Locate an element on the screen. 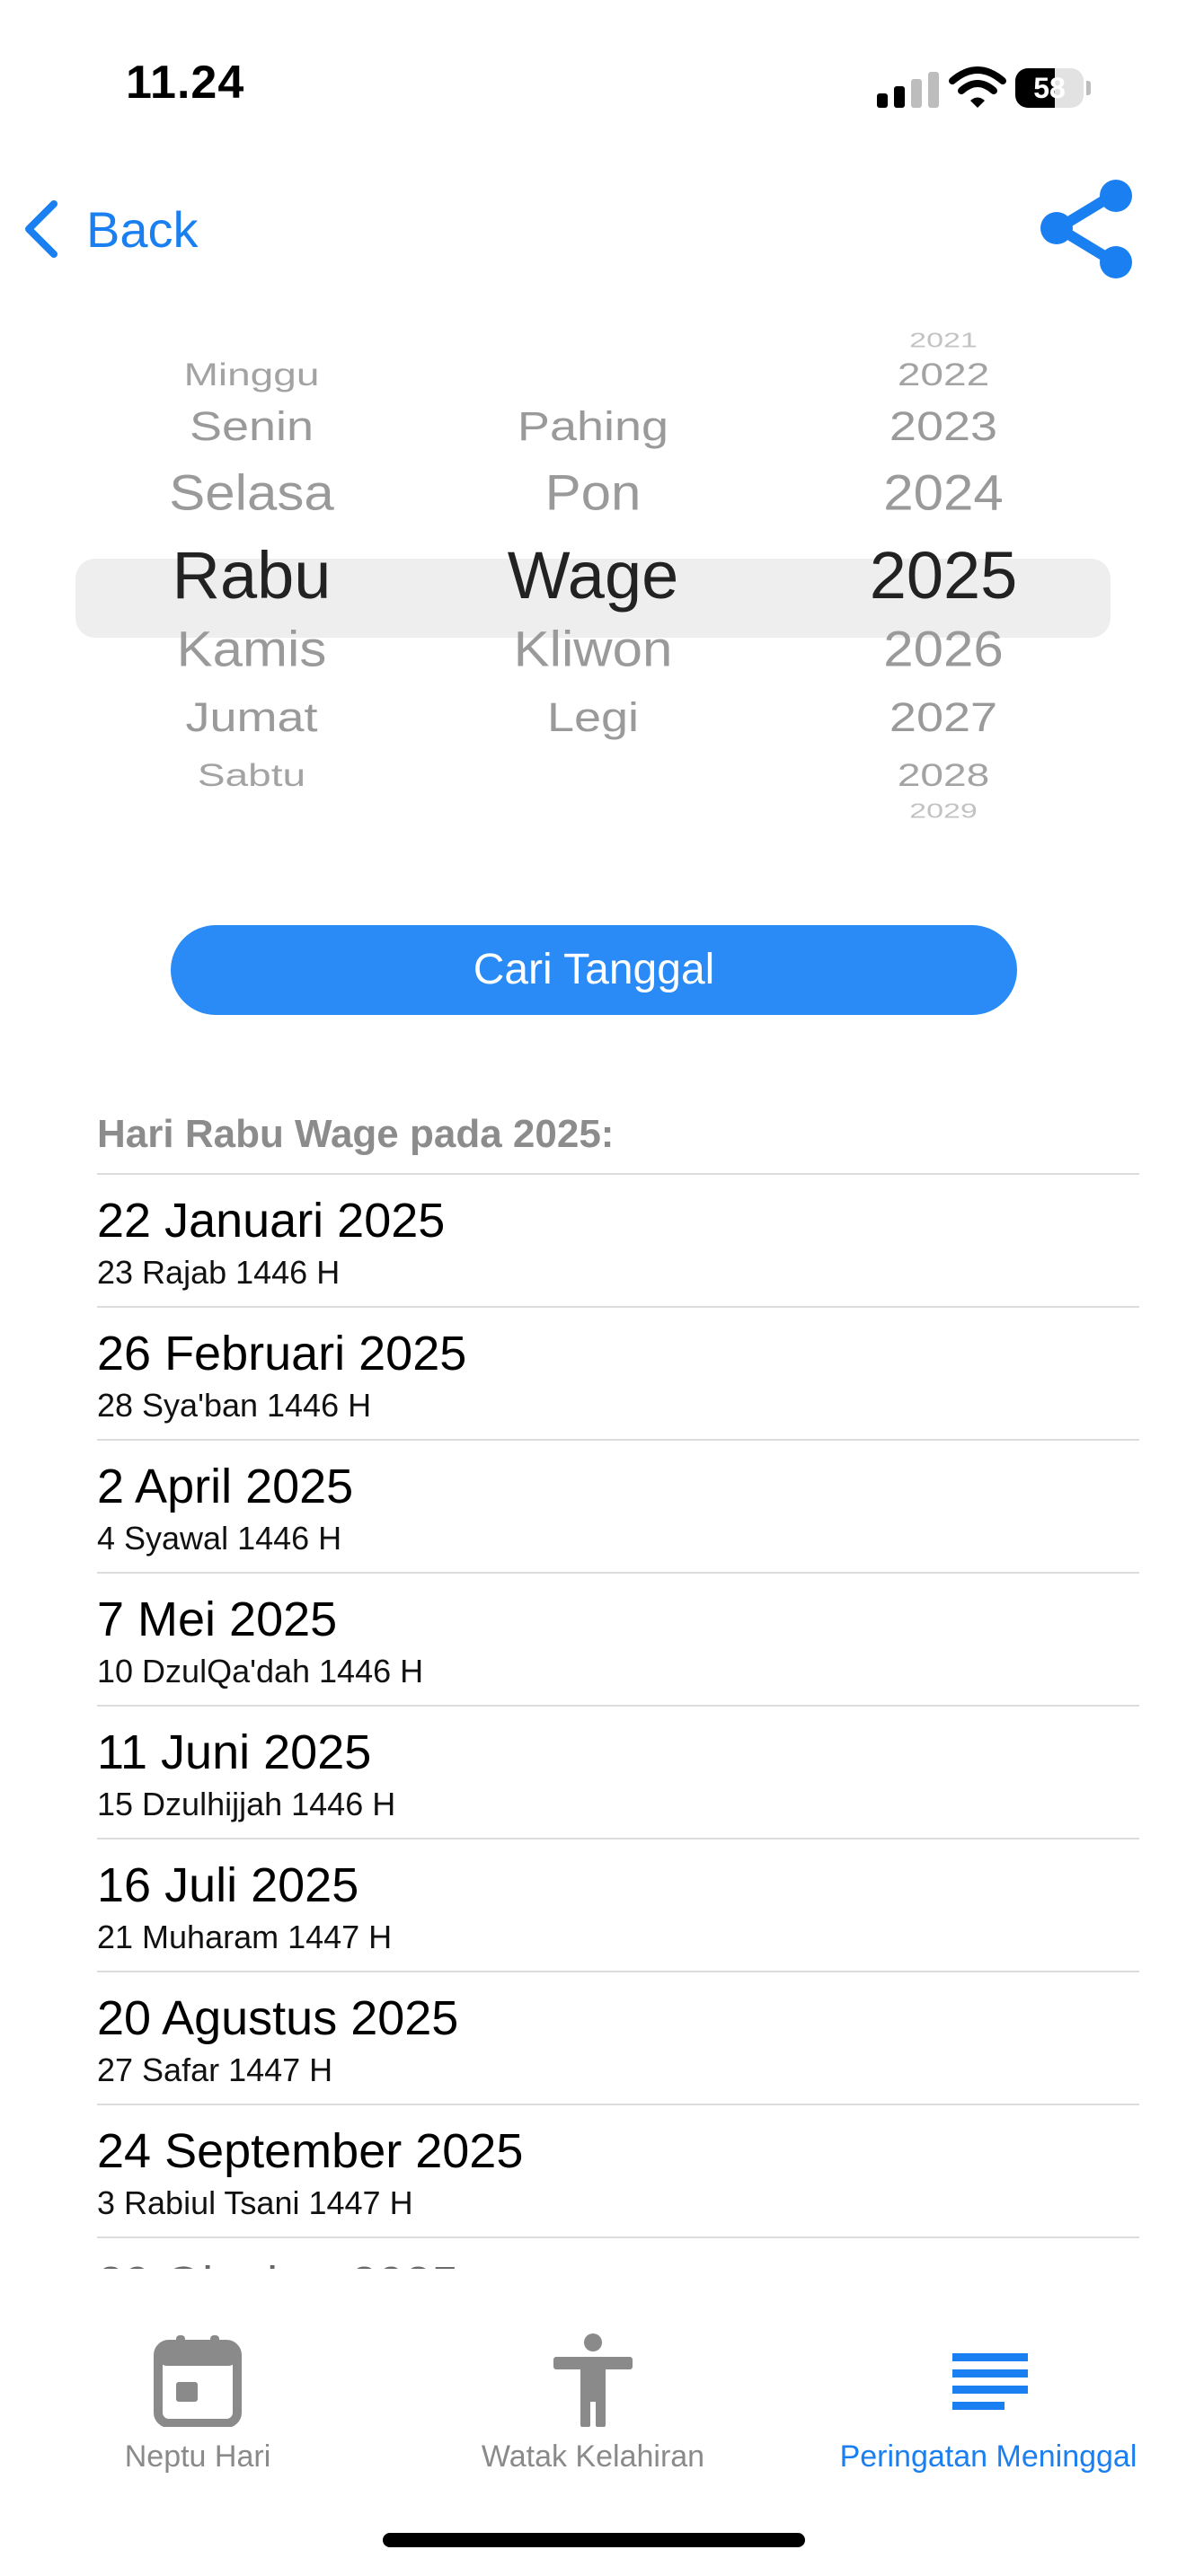 Image resolution: width=1186 pixels, height=2576 pixels. result-row: 16 Juli 2025 21 Muharam 1447 H is located at coordinates (618, 1905).